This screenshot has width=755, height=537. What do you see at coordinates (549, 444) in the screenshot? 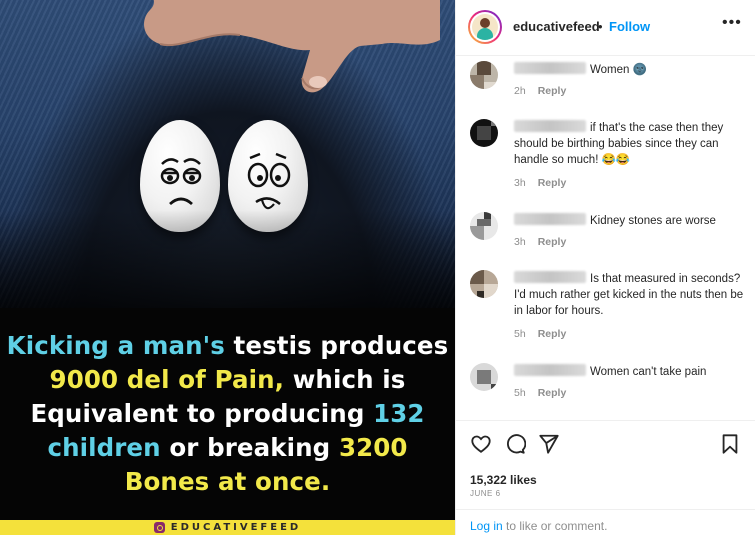
I see `share-send-icon` at bounding box center [549, 444].